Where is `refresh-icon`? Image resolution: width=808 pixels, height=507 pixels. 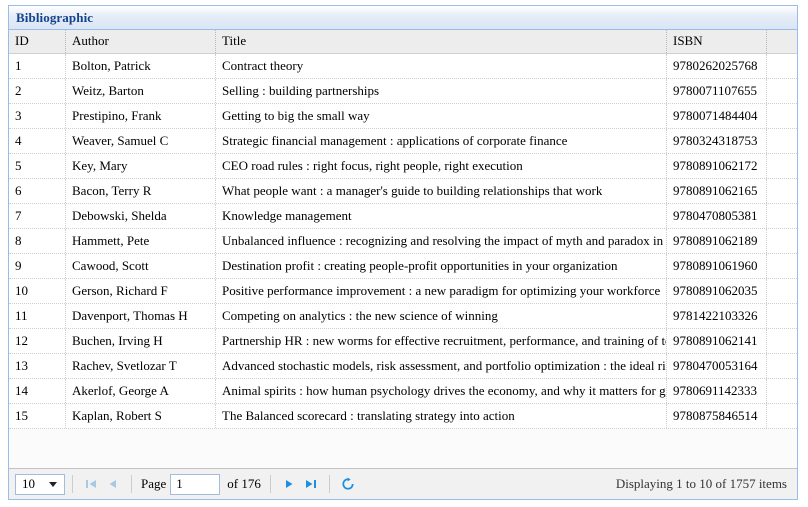 refresh-icon is located at coordinates (348, 484).